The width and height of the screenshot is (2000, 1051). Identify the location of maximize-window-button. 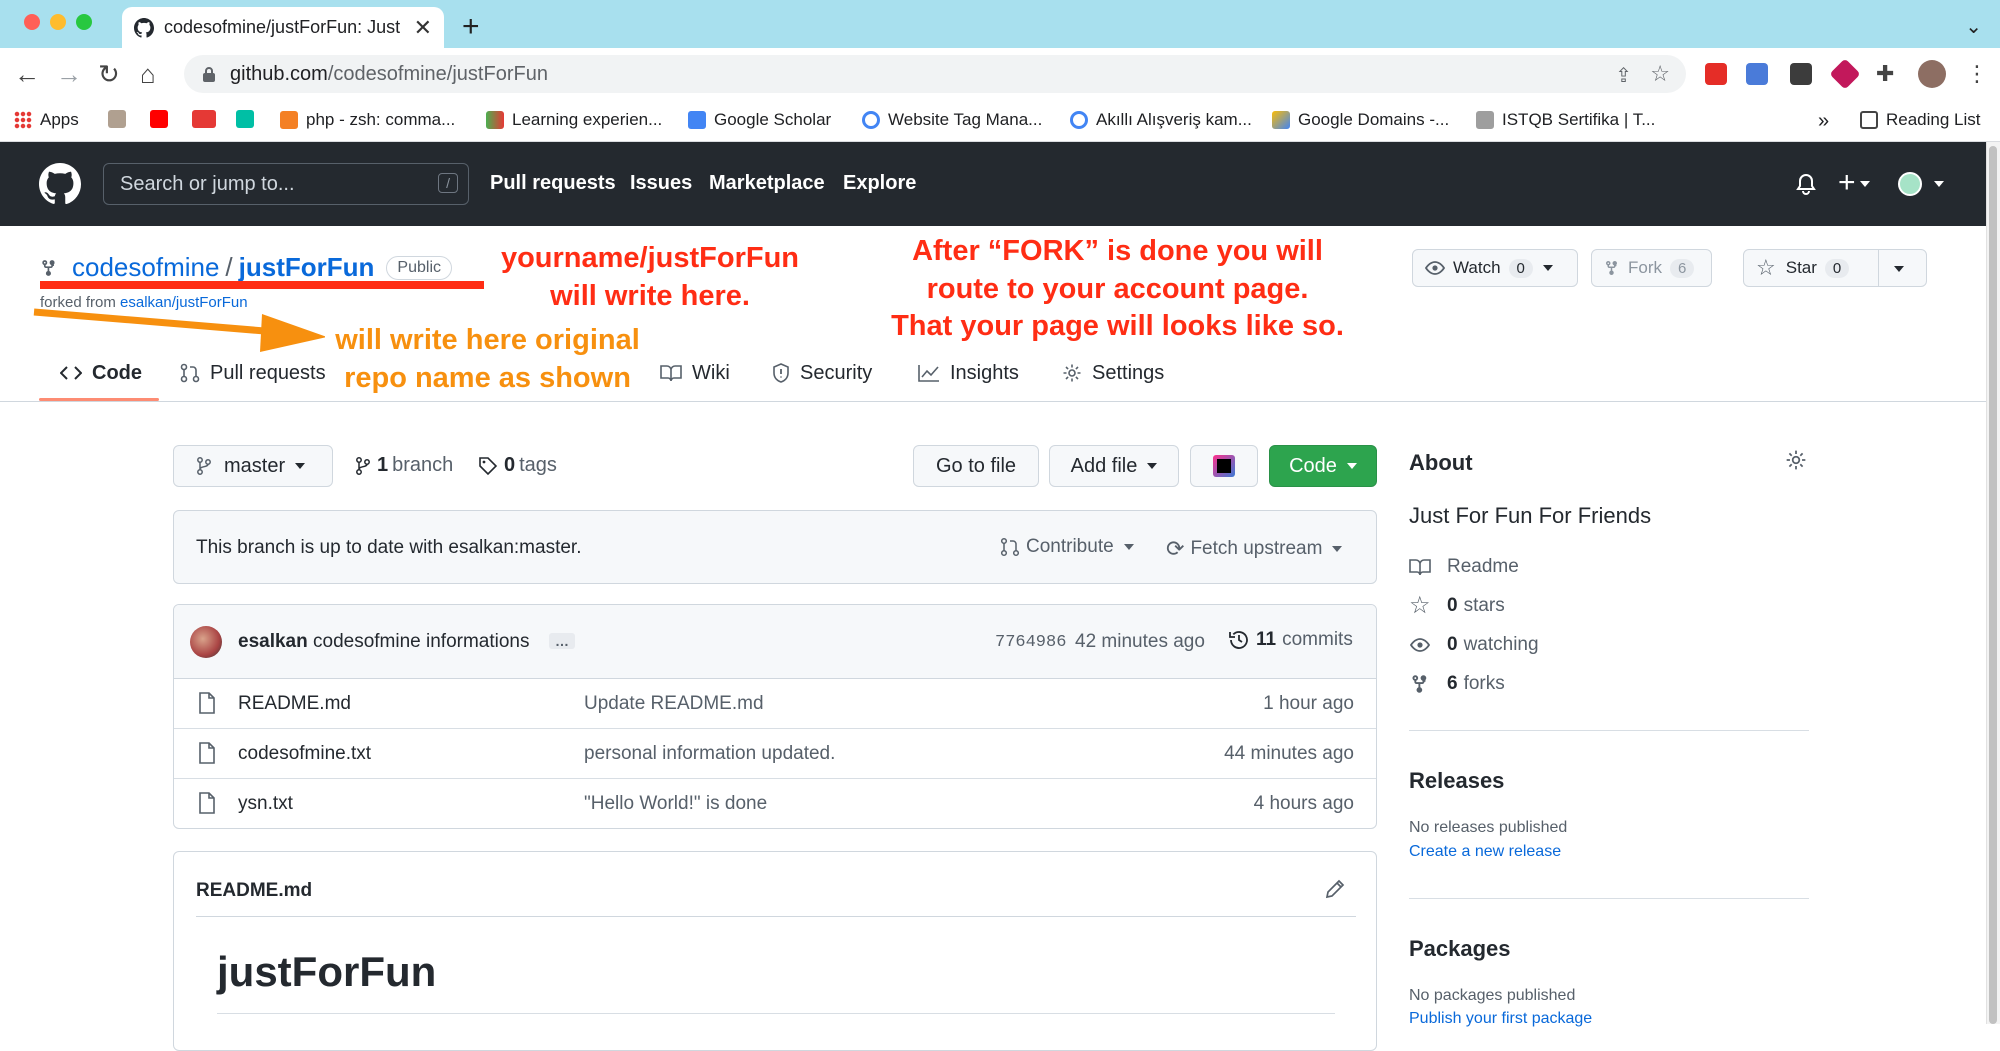
(84, 22).